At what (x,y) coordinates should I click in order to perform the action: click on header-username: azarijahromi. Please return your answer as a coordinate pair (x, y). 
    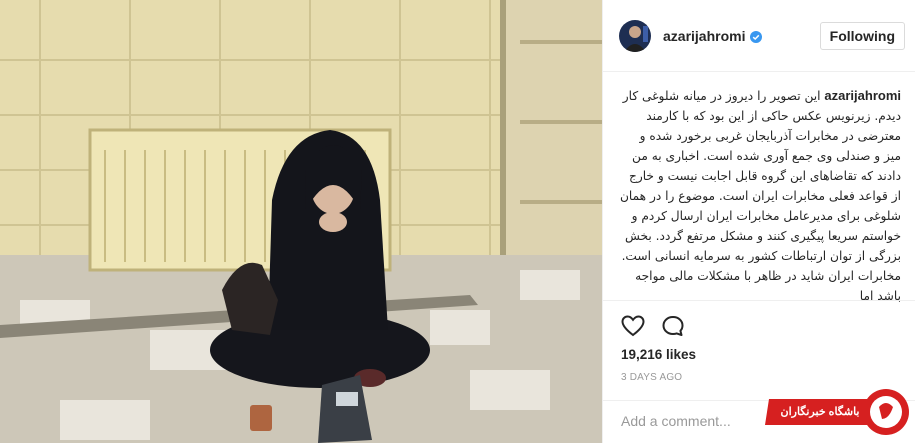
    Looking at the image, I should click on (704, 36).